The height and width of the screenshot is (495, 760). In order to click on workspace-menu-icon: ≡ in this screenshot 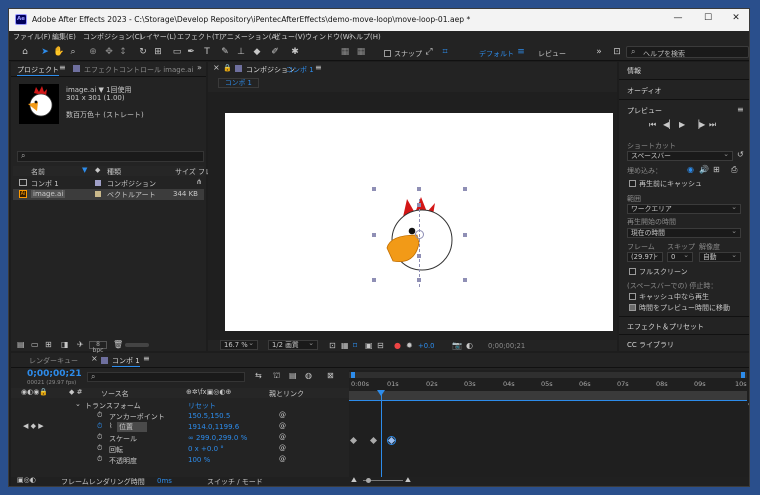, I will do `click(521, 52)`.